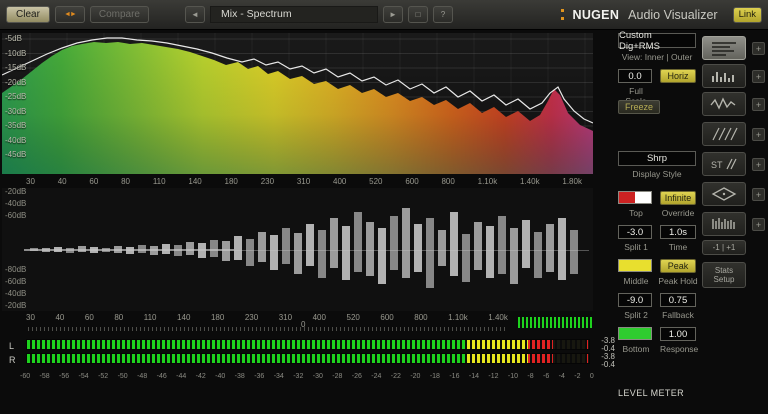 Image resolution: width=768 pixels, height=414 pixels. What do you see at coordinates (639, 107) in the screenshot?
I see `freeze-button: Freeze` at bounding box center [639, 107].